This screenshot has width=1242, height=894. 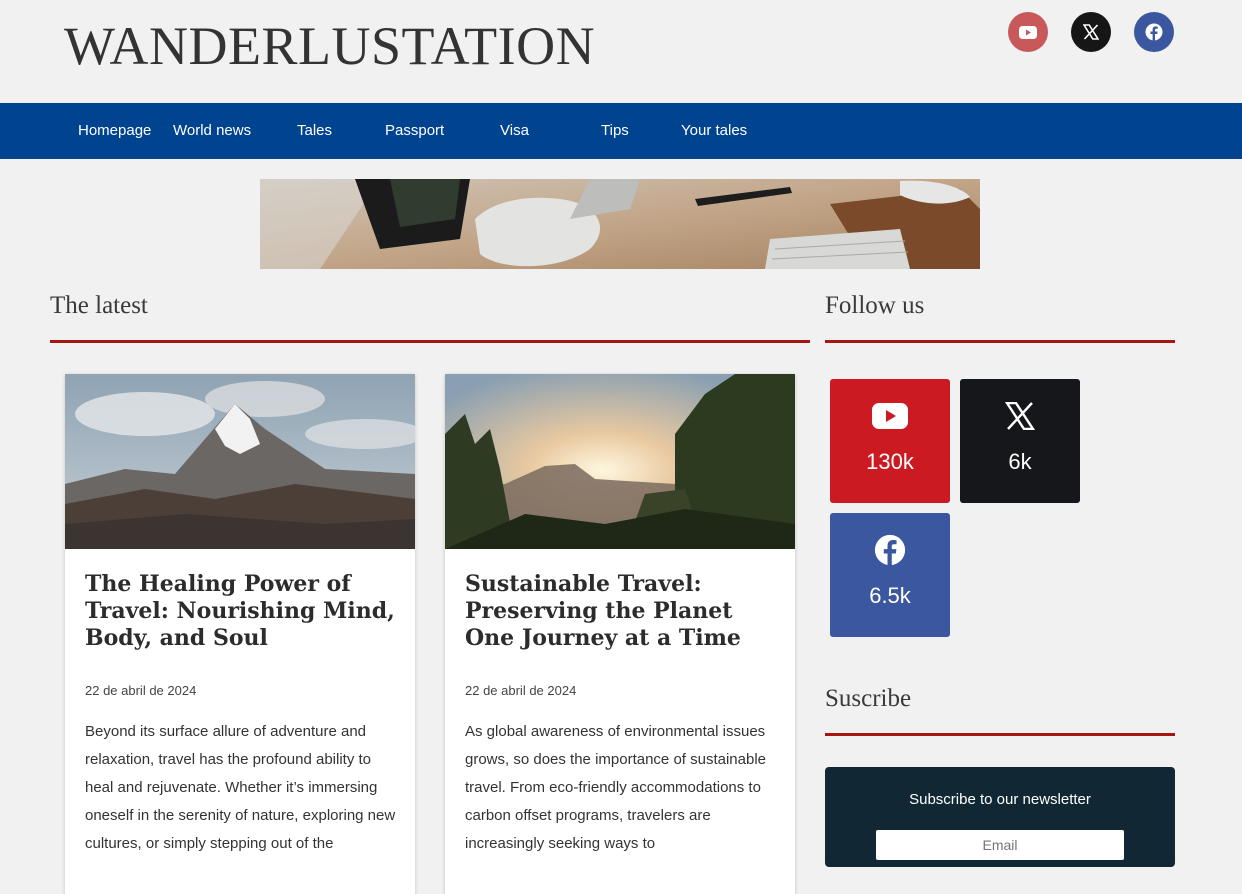 I want to click on subscribe-divider, so click(x=1000, y=734).